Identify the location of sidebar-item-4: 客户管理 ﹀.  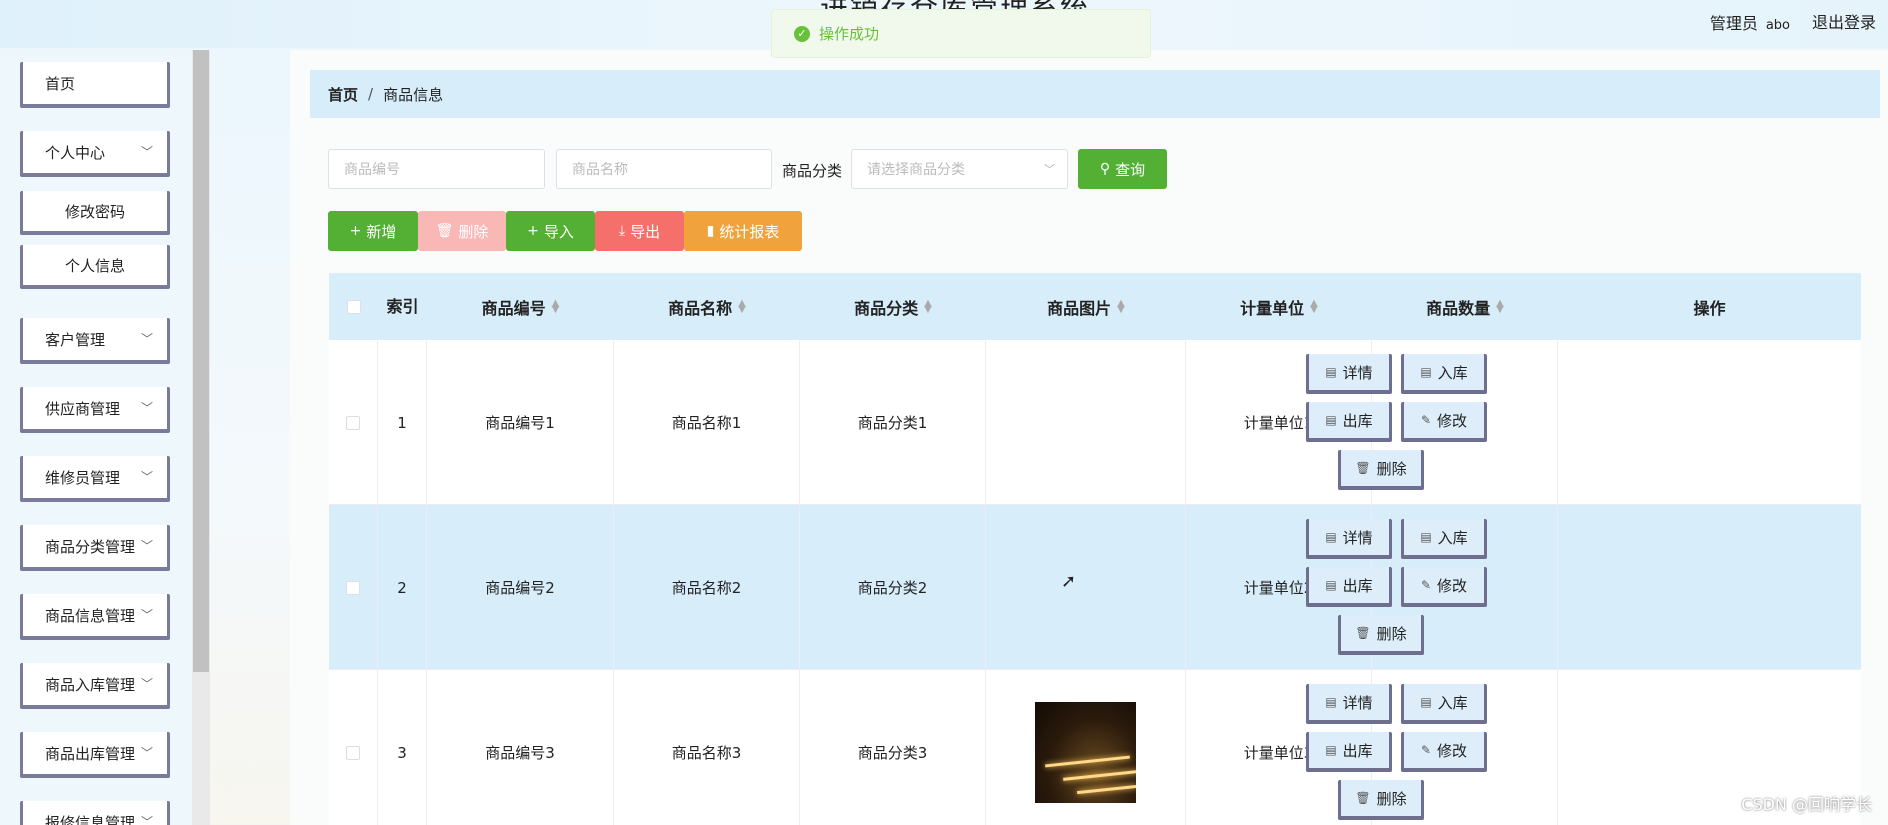
(95, 341).